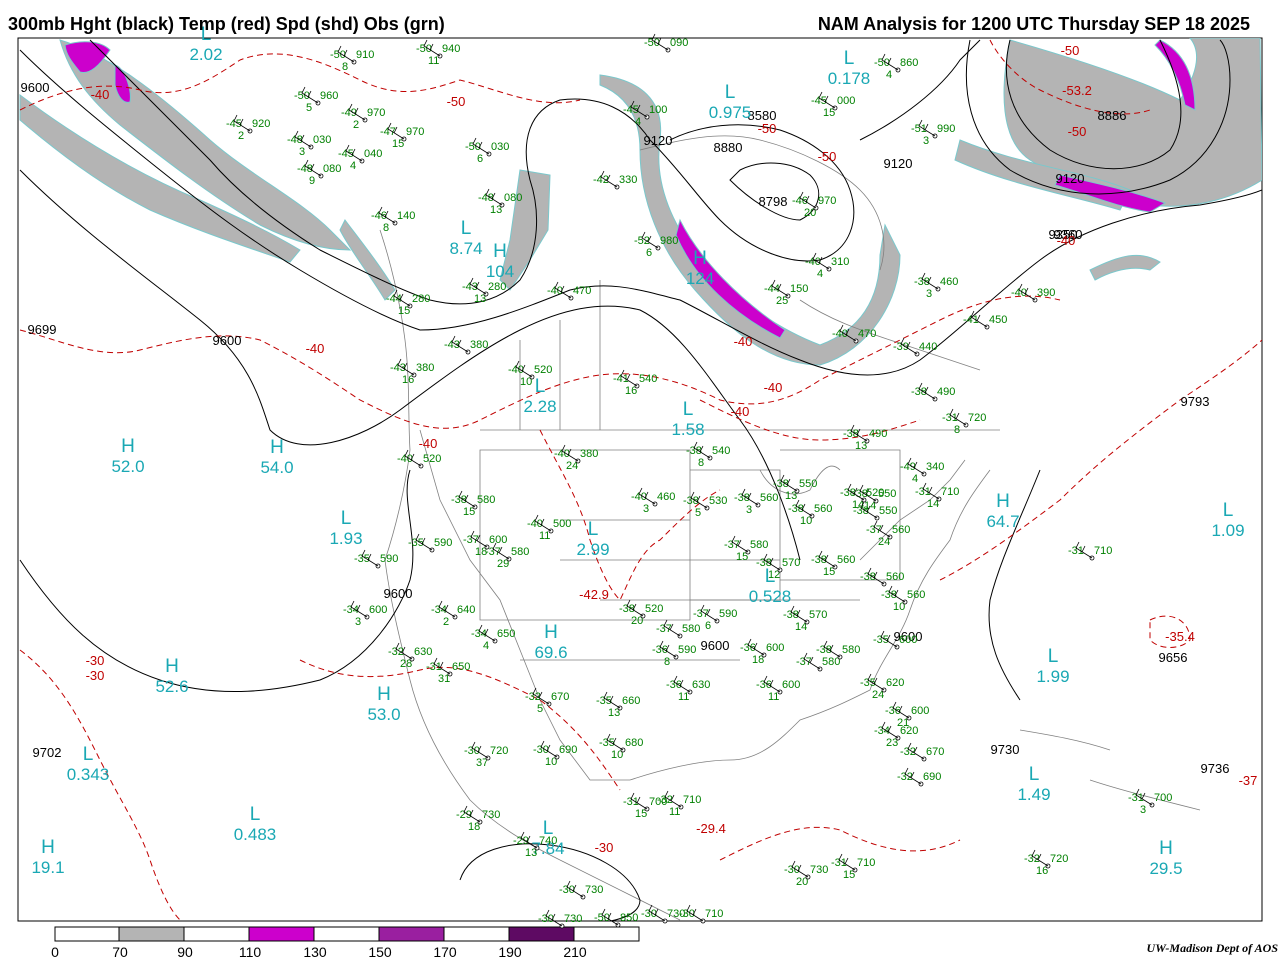 Image resolution: width=1280 pixels, height=960 pixels. I want to click on obs-height: 390, so click(1046, 293).